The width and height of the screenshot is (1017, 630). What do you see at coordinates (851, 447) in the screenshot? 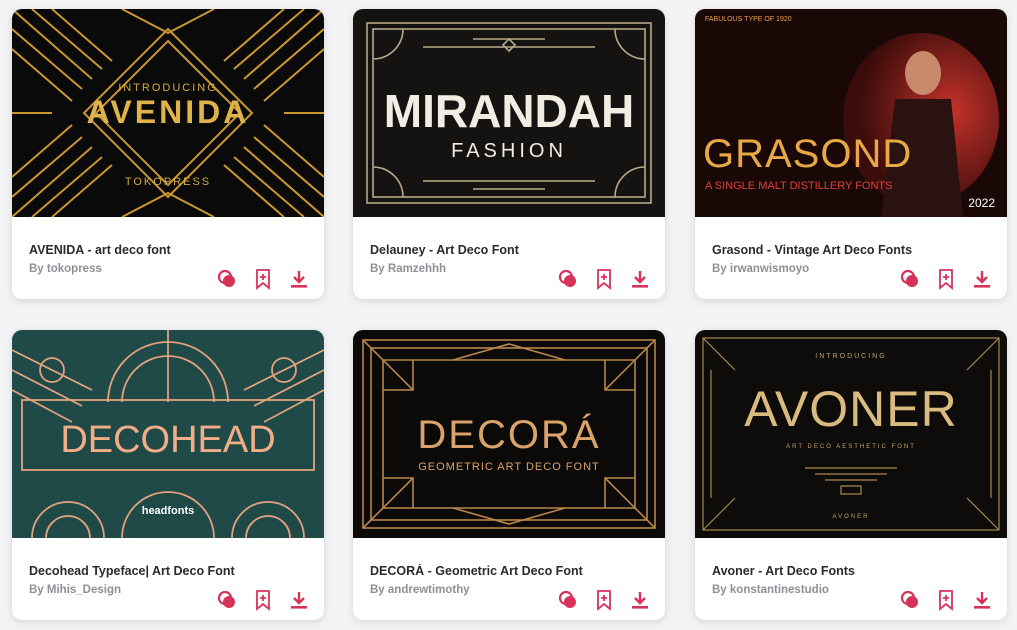
I see `preview-sub-text: ART DECO AESTHETIC FONT` at bounding box center [851, 447].